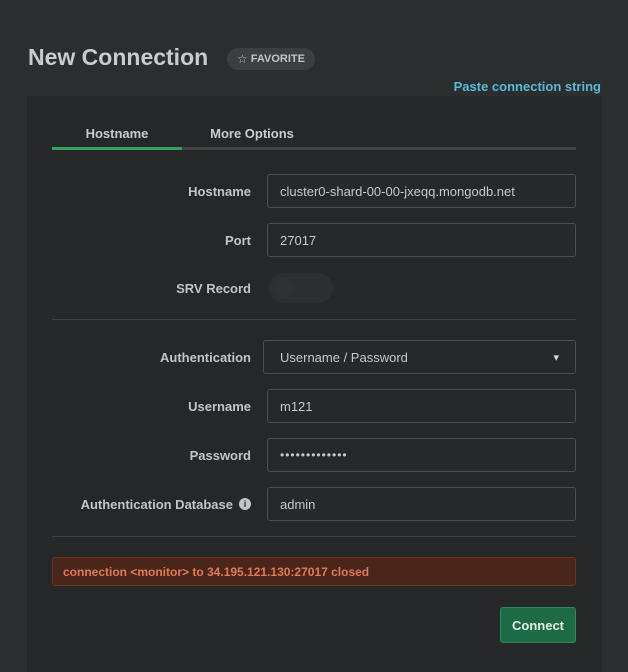  I want to click on authentication-row: Authentication Username / Password ▾, so click(314, 357).